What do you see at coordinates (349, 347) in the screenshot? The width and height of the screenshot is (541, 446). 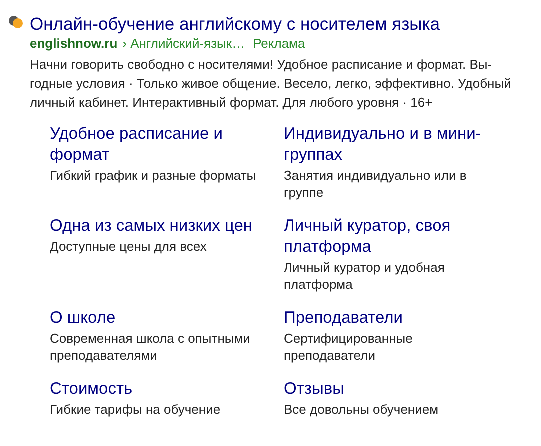 I see `sitelink-description: Сертифицированные преподаватели` at bounding box center [349, 347].